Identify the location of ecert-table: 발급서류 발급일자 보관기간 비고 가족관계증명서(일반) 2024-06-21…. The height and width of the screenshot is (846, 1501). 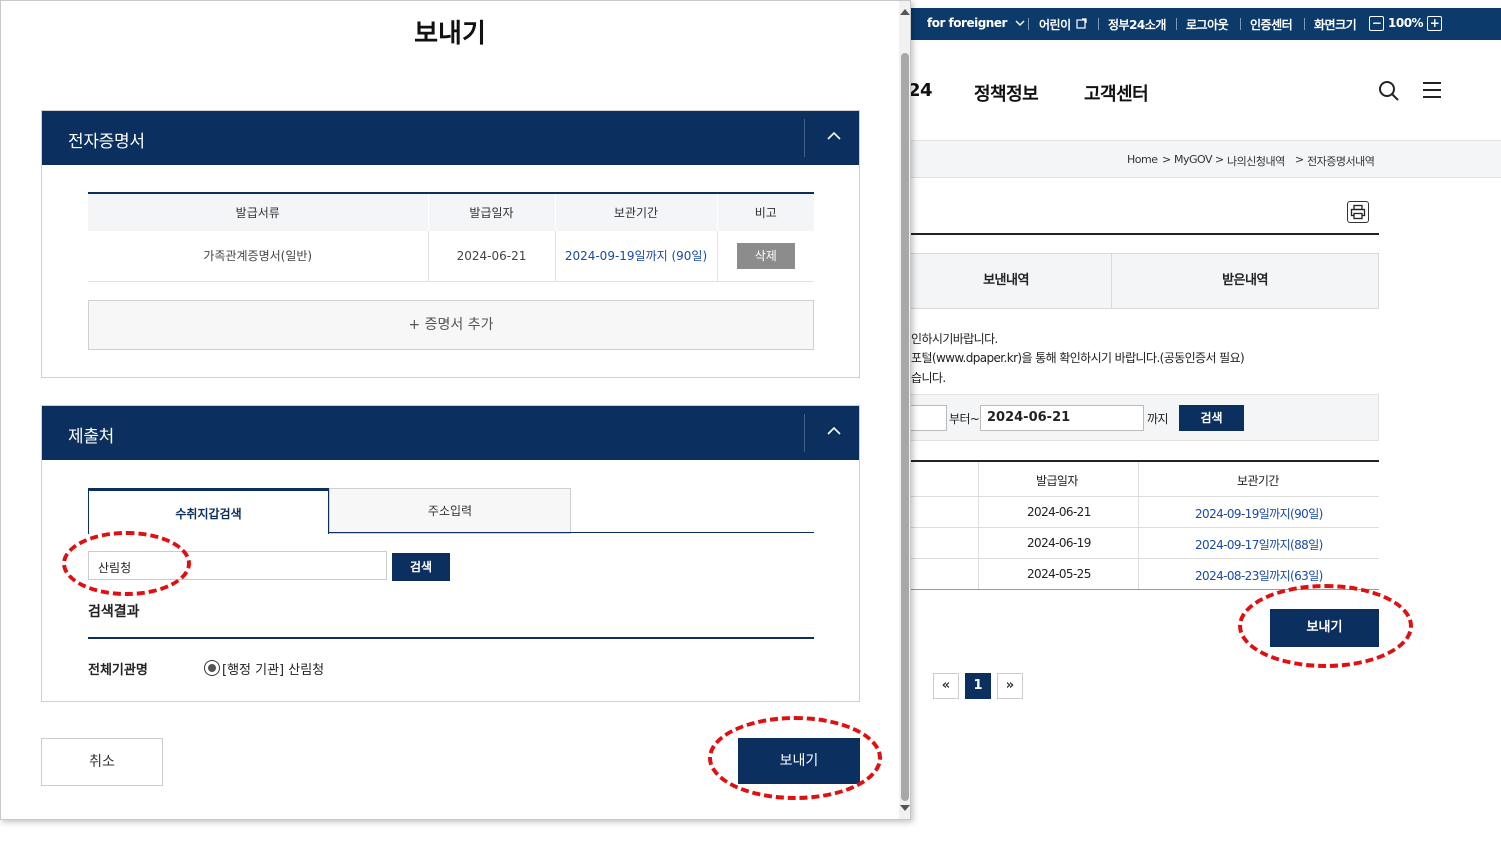
(451, 237).